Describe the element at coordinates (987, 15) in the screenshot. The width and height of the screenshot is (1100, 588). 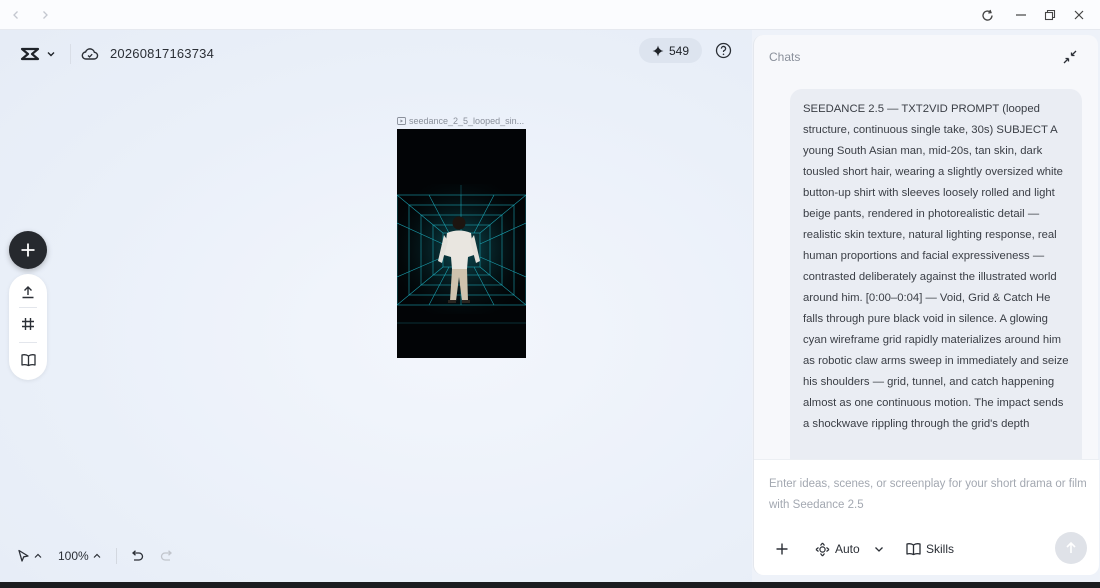
I see `reload-icon` at that location.